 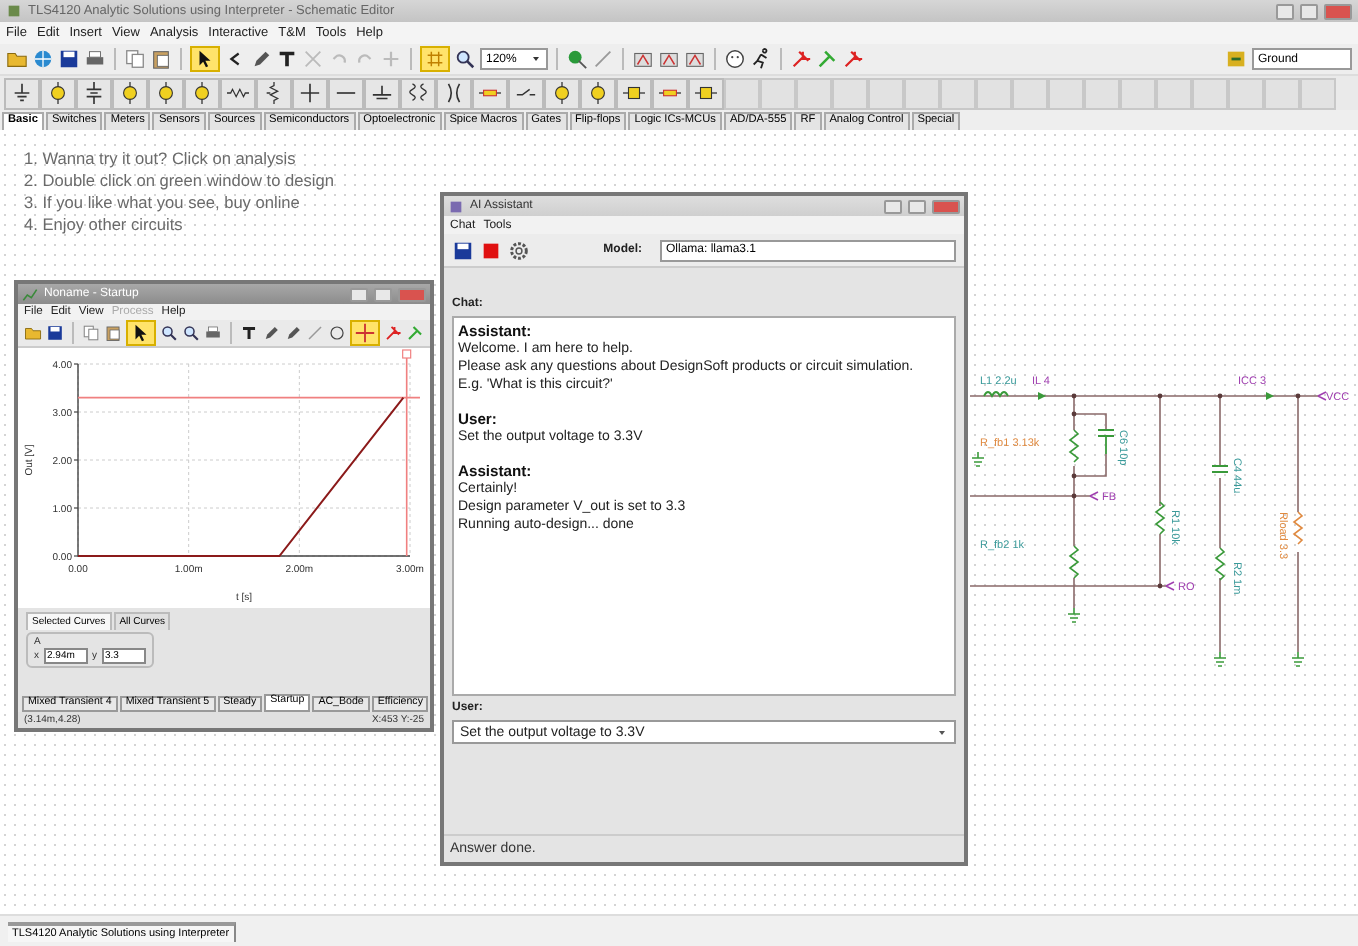 I want to click on junction-icon, so click(x=310, y=93).